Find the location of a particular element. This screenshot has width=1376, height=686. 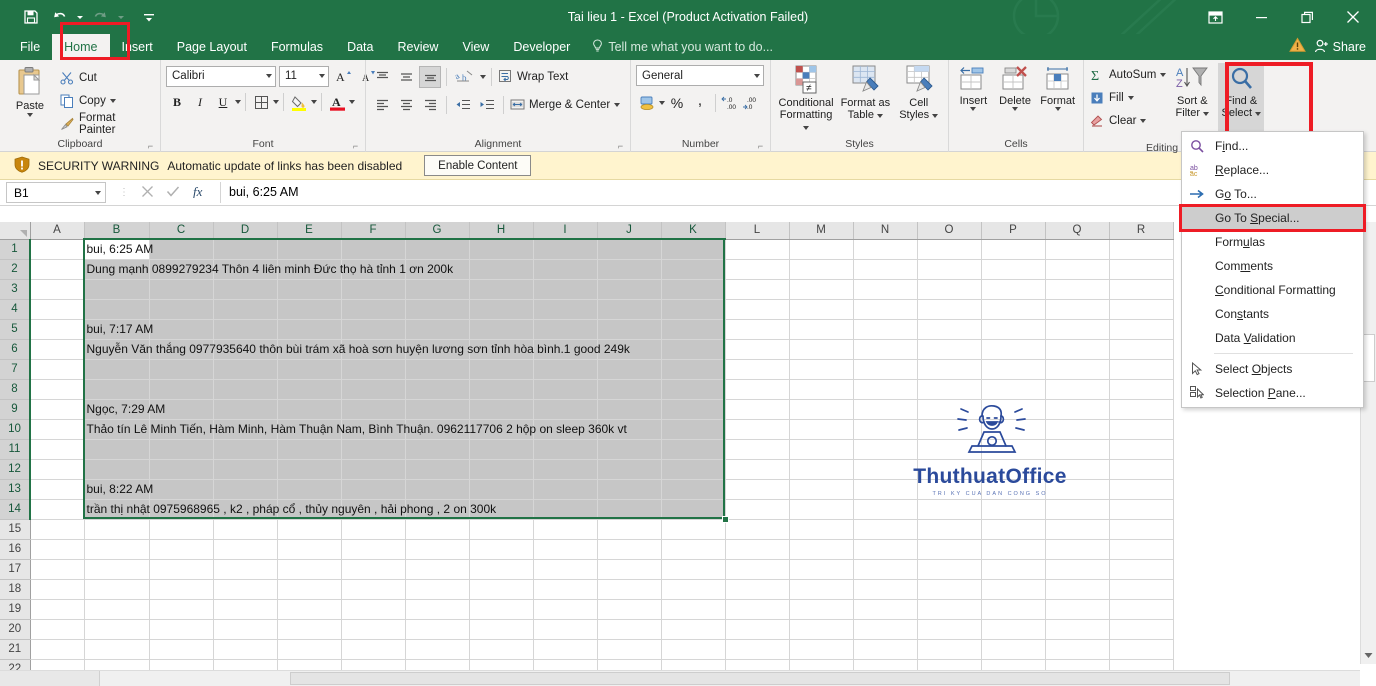

align-top-button is located at coordinates (382, 77).